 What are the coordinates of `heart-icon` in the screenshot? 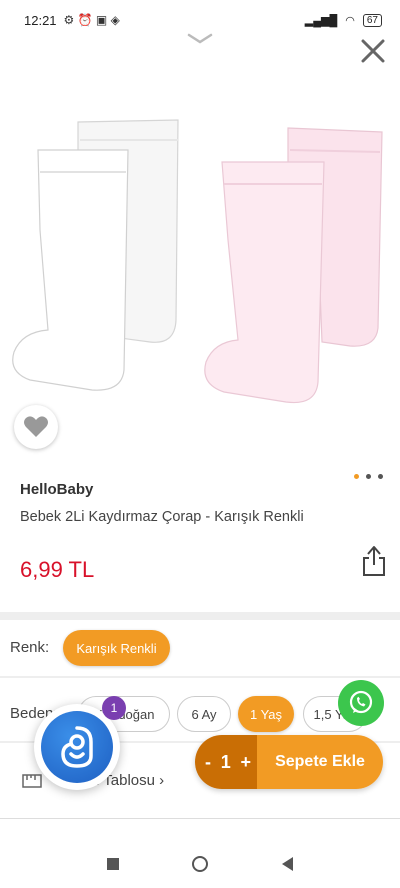 It's located at (36, 426).